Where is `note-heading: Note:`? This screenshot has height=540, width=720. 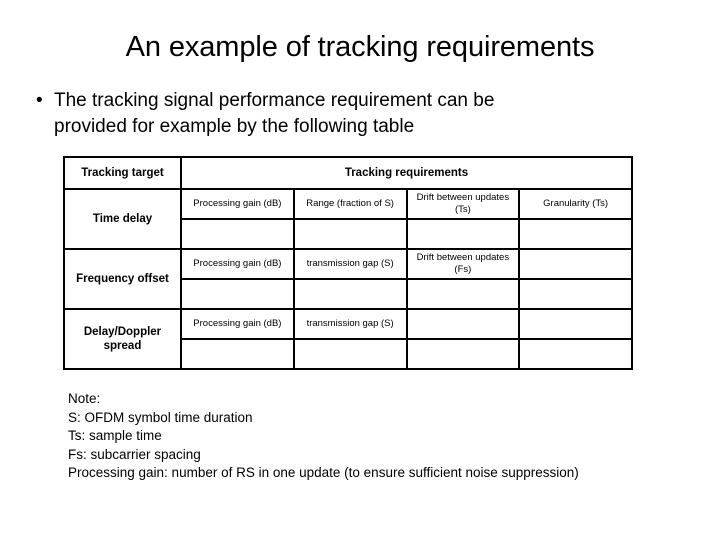
note-heading: Note: is located at coordinates (84, 398).